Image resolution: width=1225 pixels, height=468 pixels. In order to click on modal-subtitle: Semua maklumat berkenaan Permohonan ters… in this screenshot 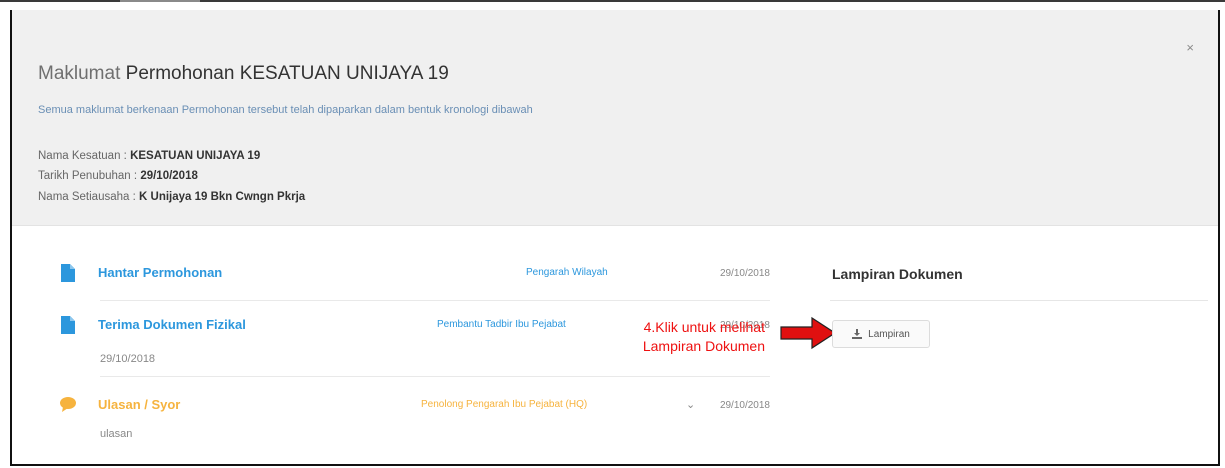, I will do `click(285, 110)`.